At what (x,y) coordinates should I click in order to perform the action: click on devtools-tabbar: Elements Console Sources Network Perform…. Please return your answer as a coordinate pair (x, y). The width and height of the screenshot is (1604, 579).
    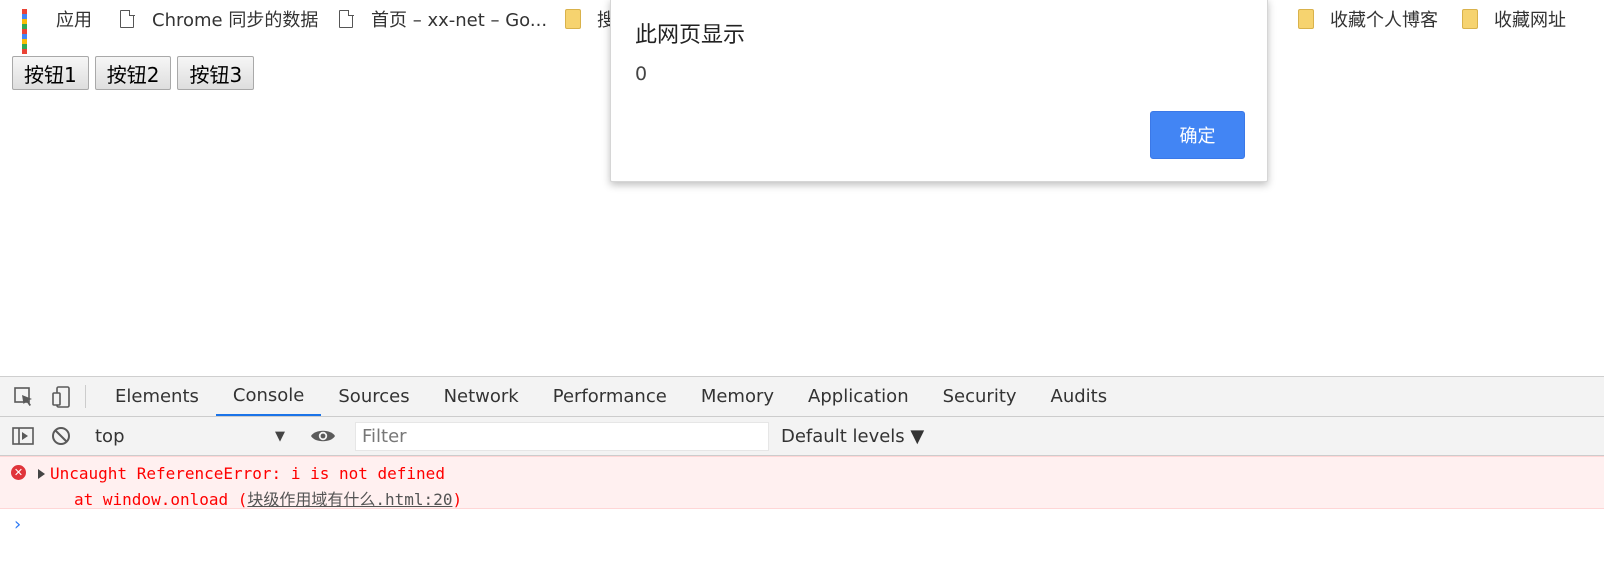
    Looking at the image, I should click on (802, 397).